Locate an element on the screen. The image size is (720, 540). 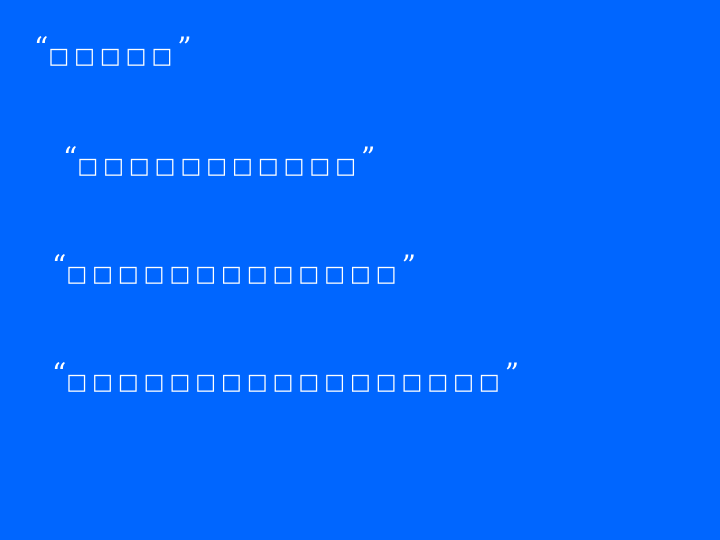
quote-line-3: “□□□□□□□□□□□□□” is located at coordinates (234, 270).